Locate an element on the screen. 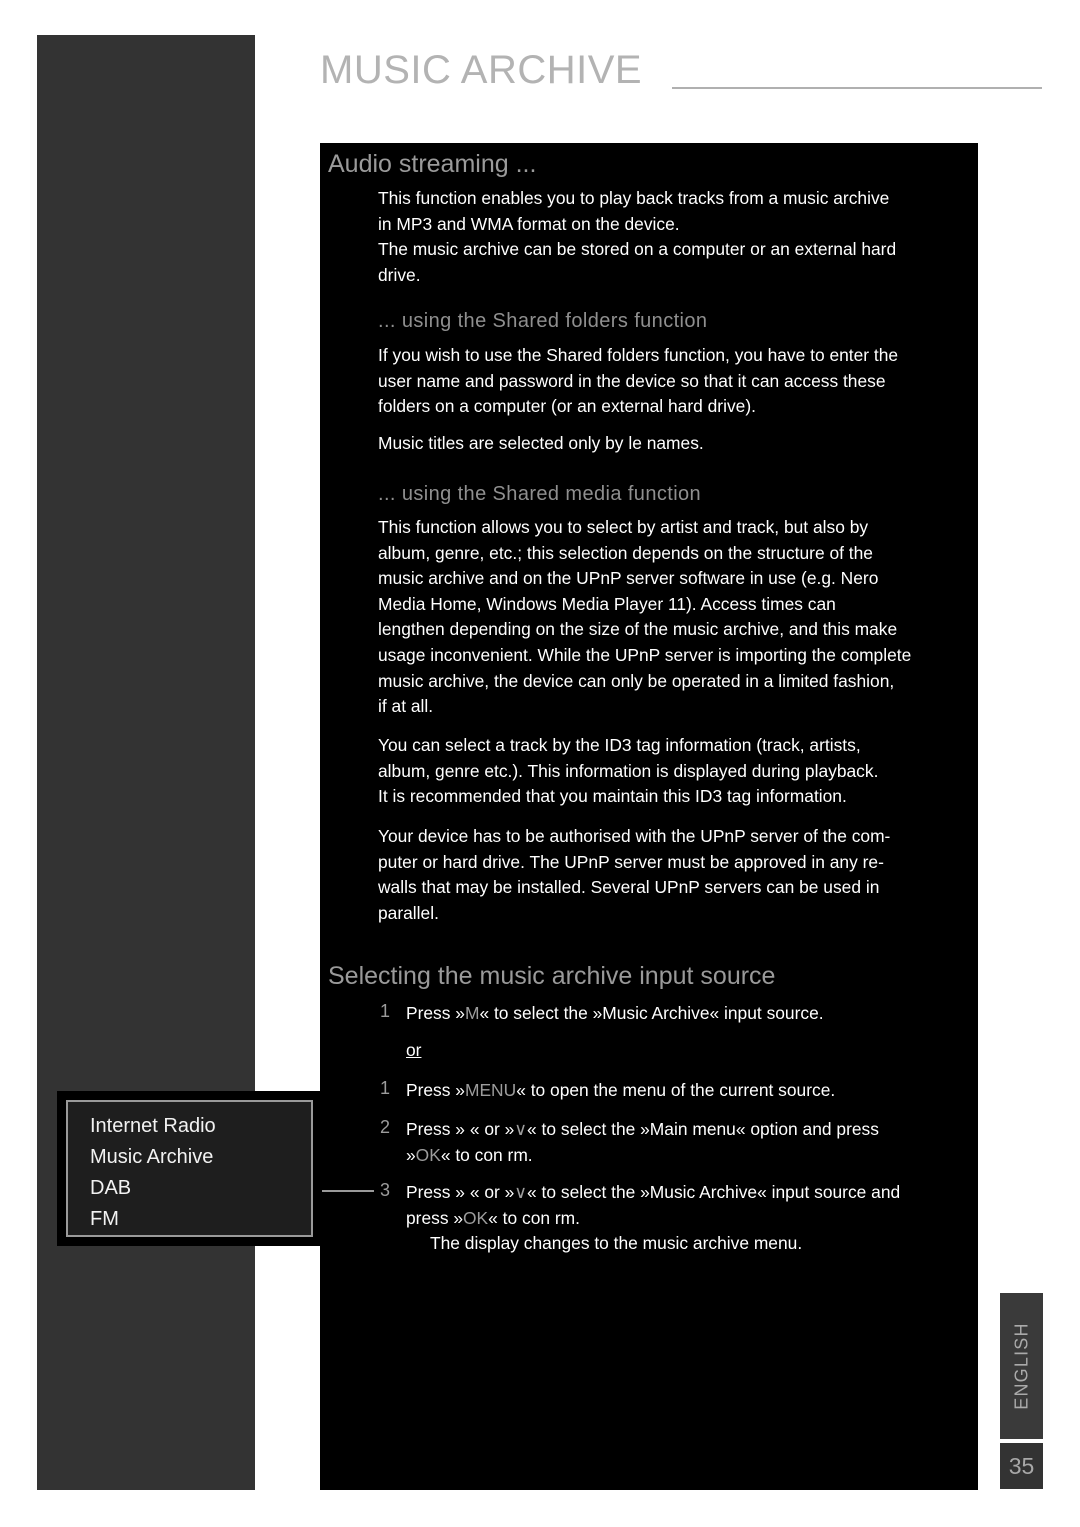  device-menu-callout: Internet Radio Music Archive DAB FM is located at coordinates (189, 1168).